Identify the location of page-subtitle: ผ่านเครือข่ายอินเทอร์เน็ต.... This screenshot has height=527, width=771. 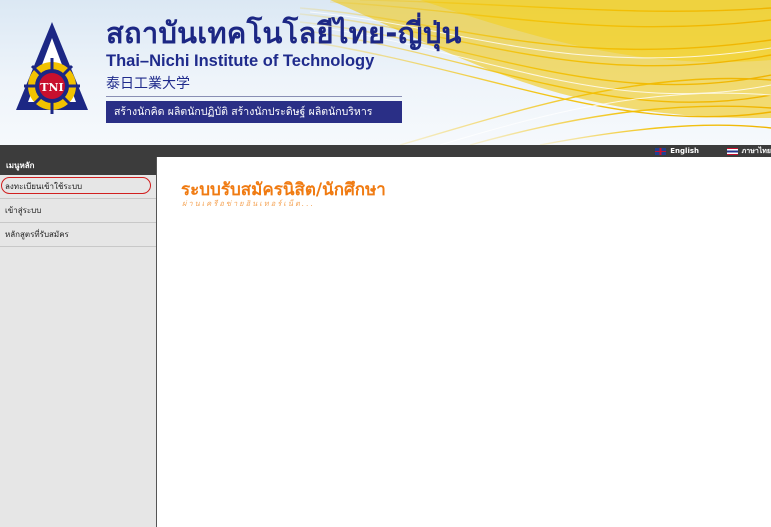
(248, 203).